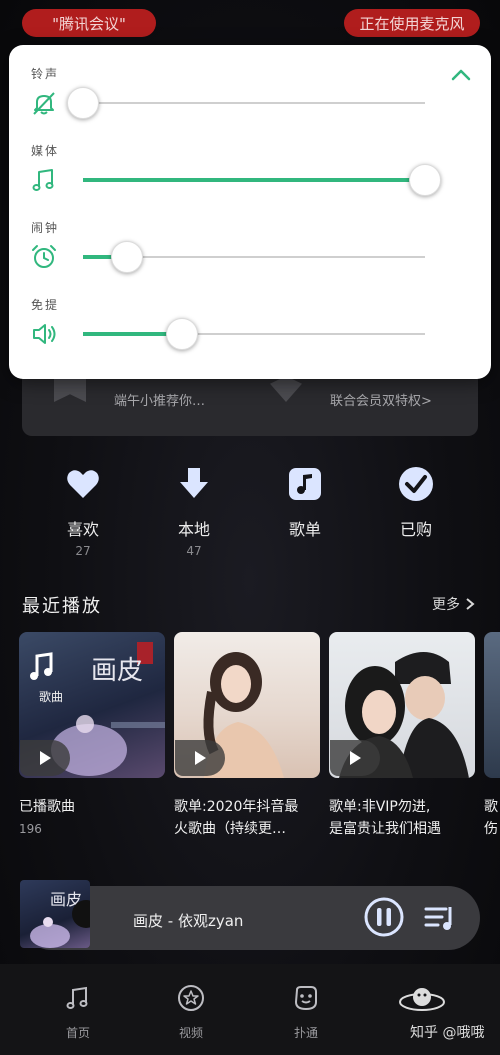 The width and height of the screenshot is (500, 1055). What do you see at coordinates (491, 818) in the screenshot?
I see `recent-card-title: 歌 伤` at bounding box center [491, 818].